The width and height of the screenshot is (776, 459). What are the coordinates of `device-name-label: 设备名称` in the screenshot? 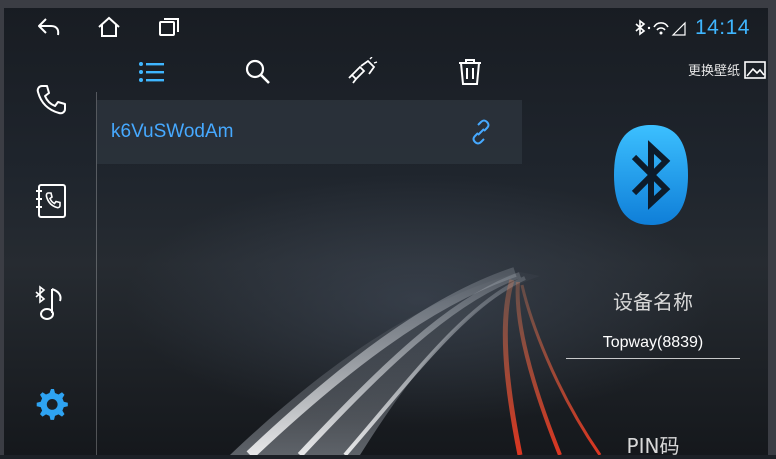 It's located at (653, 302).